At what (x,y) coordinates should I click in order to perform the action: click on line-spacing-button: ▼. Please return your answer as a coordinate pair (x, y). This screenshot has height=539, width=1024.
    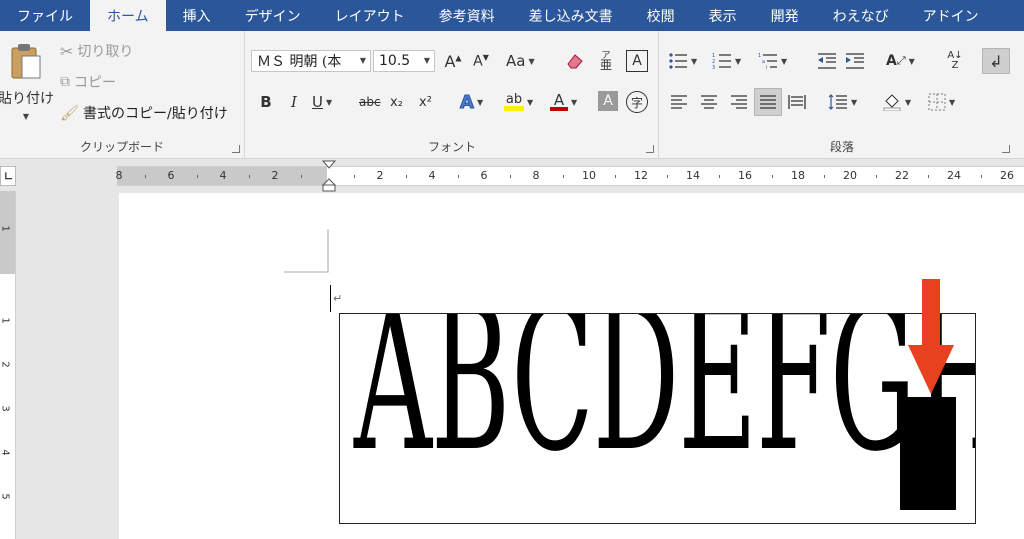
    Looking at the image, I should click on (842, 102).